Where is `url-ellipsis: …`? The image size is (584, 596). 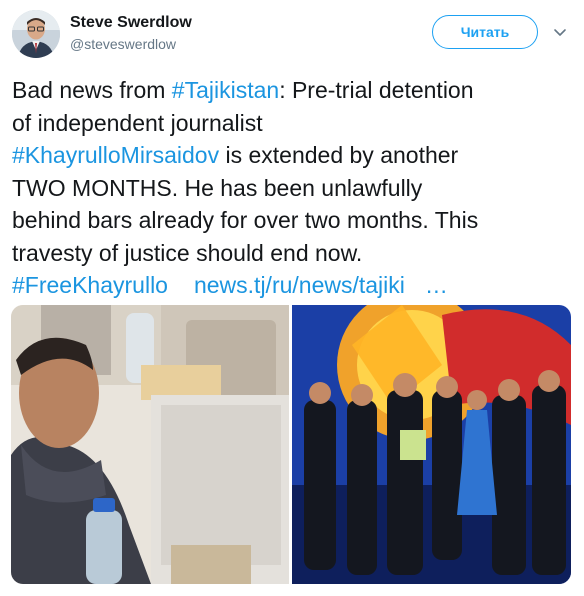 url-ellipsis: … is located at coordinates (436, 285).